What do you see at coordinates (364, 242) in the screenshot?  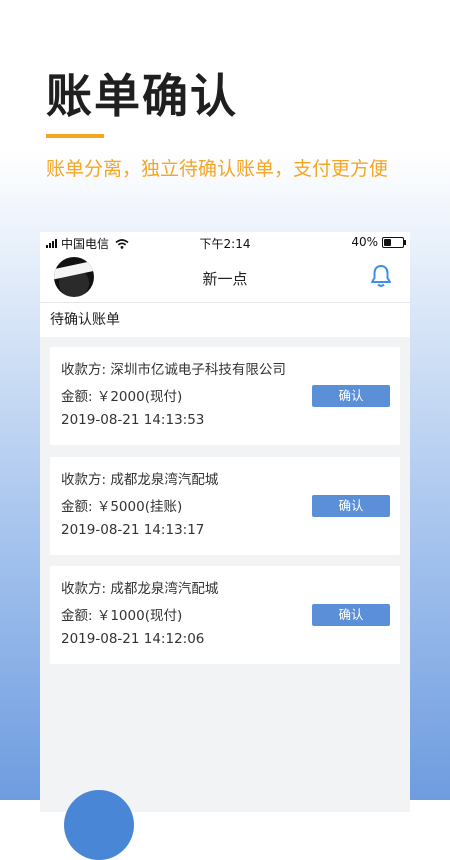 I see `battery-percent: 40%` at bounding box center [364, 242].